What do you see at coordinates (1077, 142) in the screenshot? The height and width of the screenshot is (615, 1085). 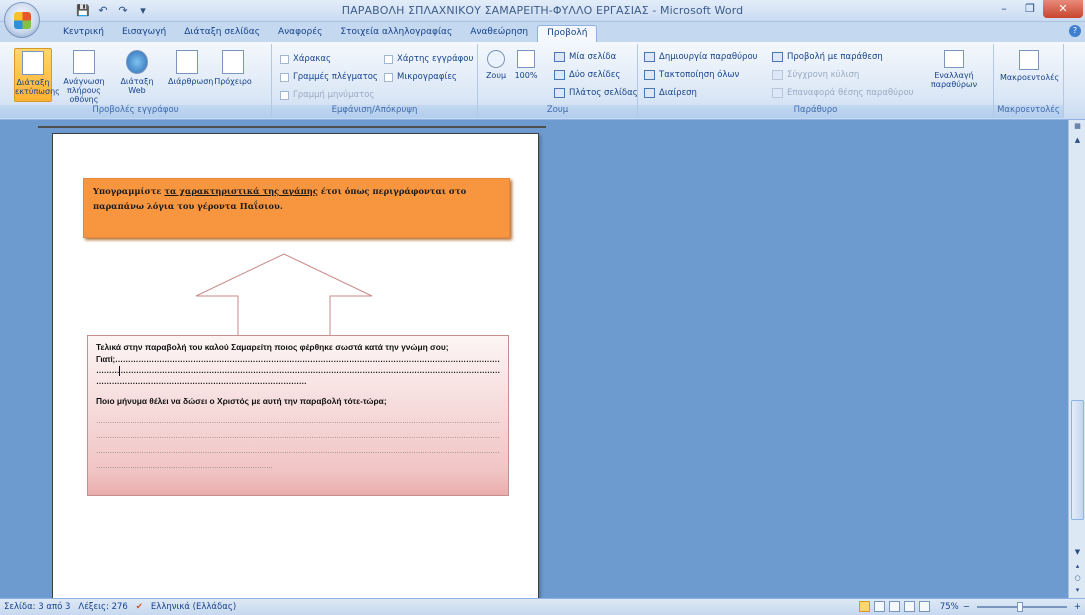 I see `scroll-up-icon: ▲` at bounding box center [1077, 142].